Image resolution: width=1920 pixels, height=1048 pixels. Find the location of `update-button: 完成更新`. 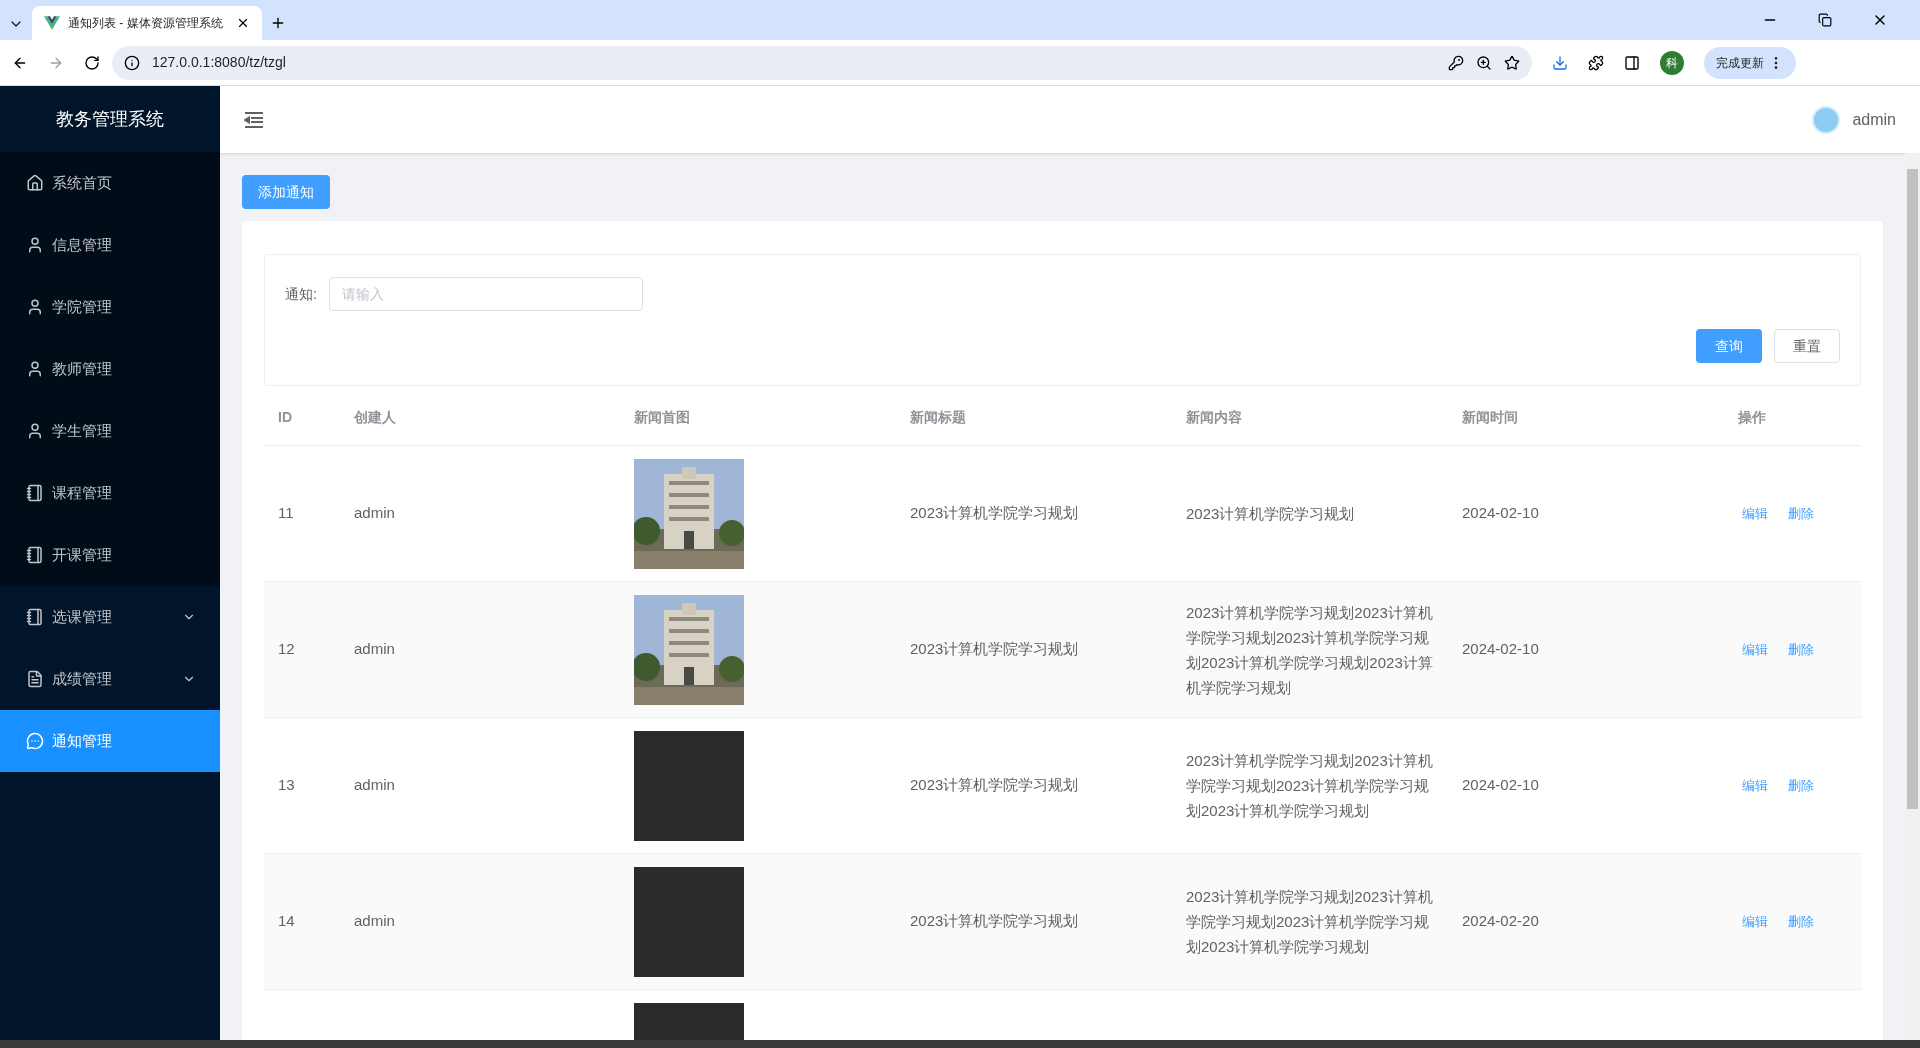

update-button: 完成更新 is located at coordinates (1750, 62).